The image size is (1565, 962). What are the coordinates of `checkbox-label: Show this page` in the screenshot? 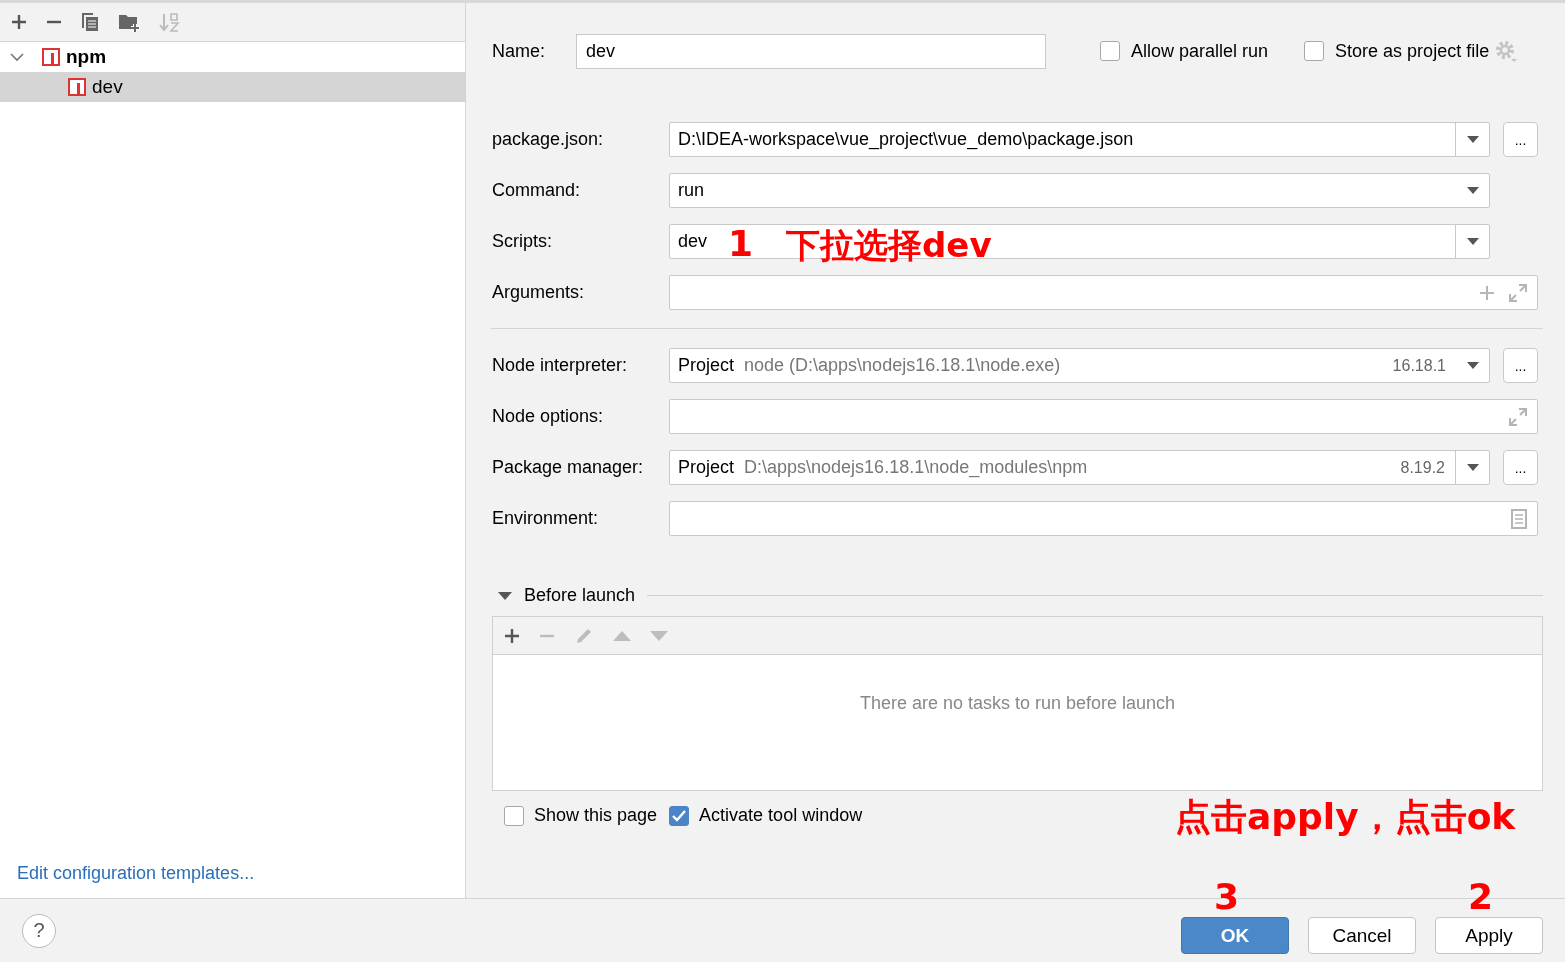 It's located at (596, 815).